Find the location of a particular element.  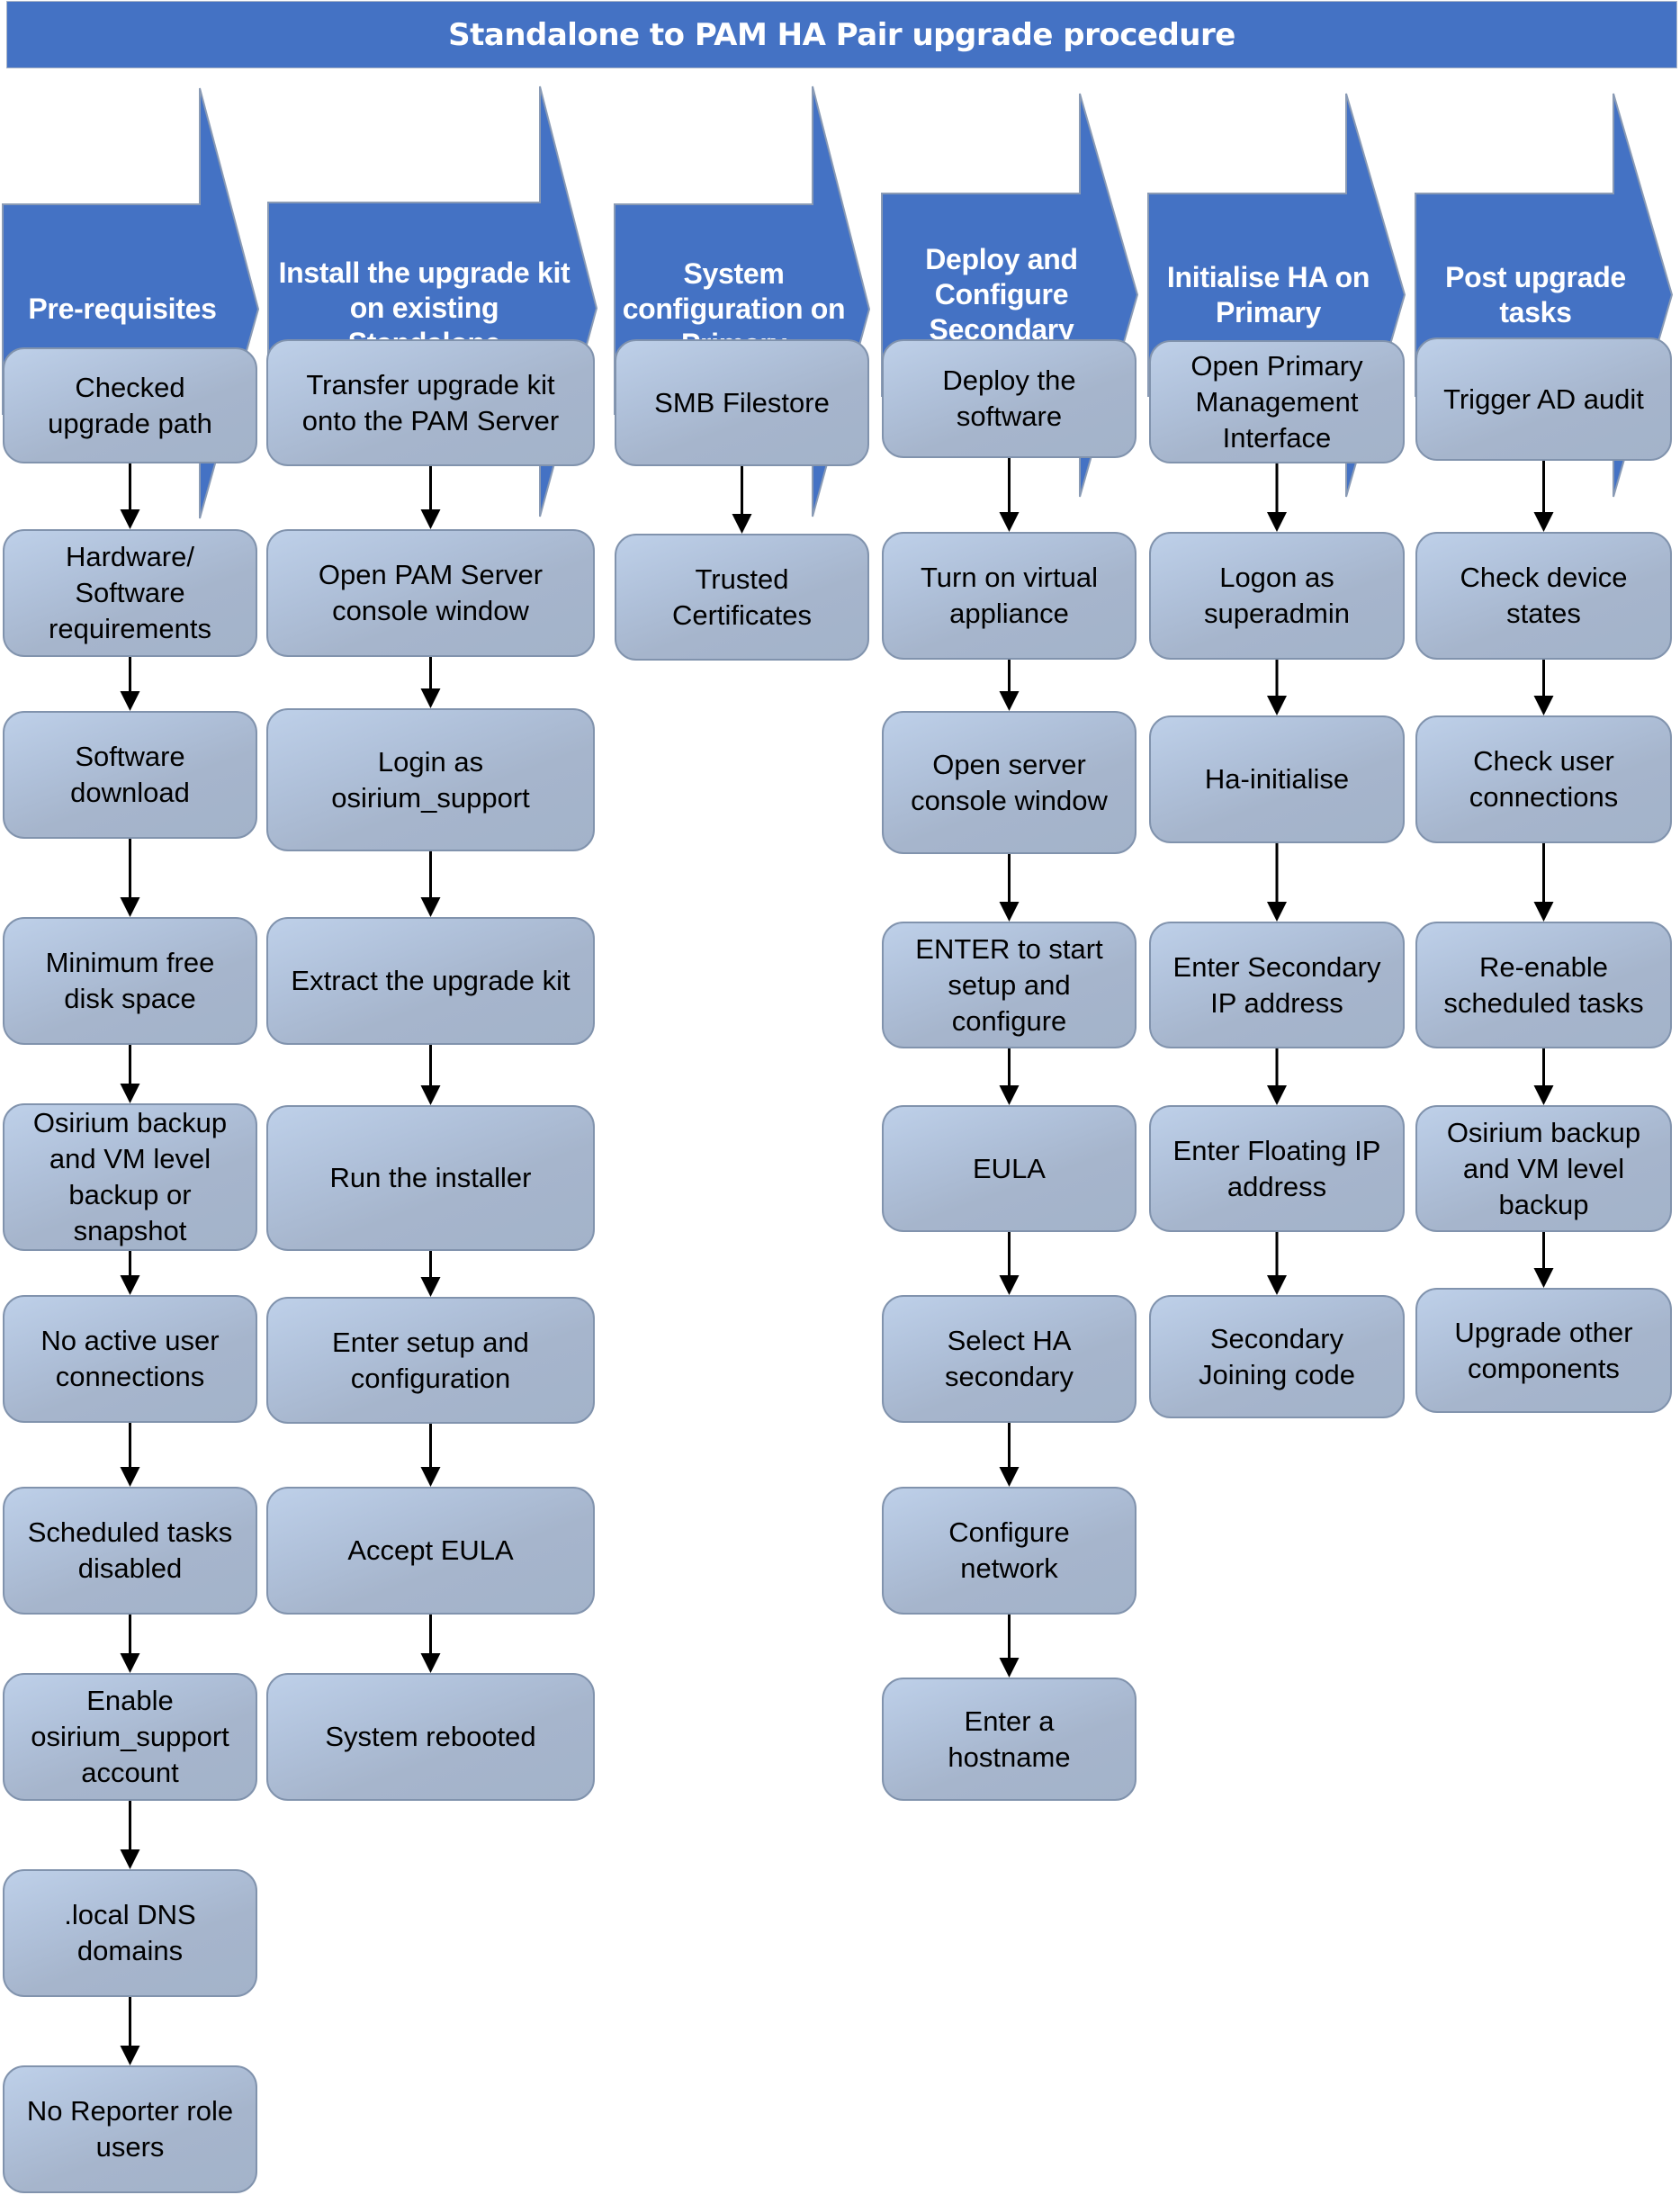

step-box: Software download is located at coordinates (130, 775).